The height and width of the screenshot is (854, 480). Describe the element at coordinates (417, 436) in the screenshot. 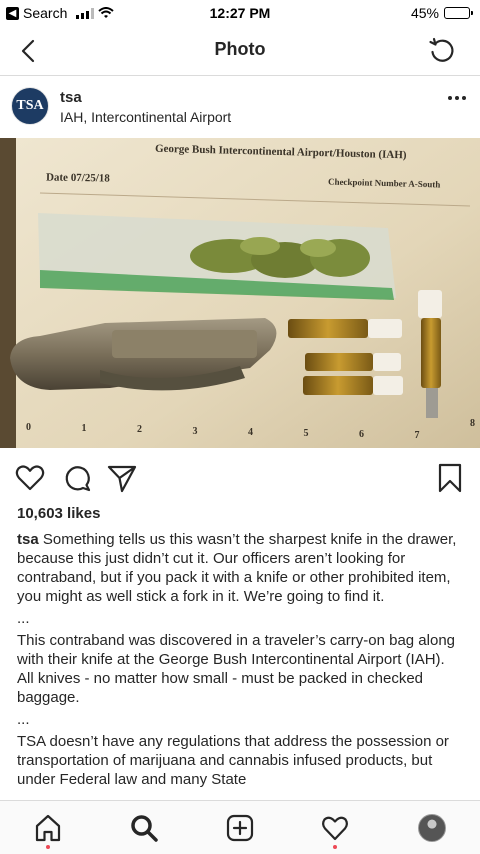

I see `ruler-number: 7` at that location.